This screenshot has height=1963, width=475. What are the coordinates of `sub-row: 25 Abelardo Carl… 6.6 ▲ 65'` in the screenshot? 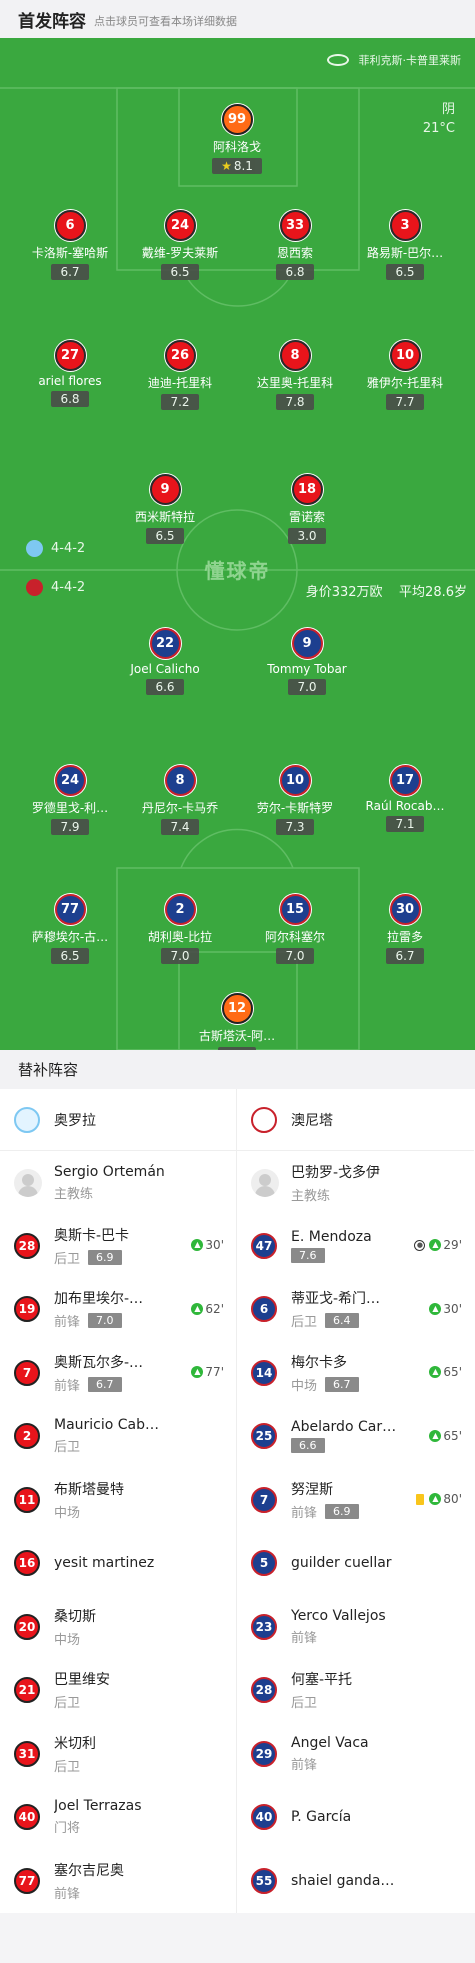 It's located at (355, 1437).